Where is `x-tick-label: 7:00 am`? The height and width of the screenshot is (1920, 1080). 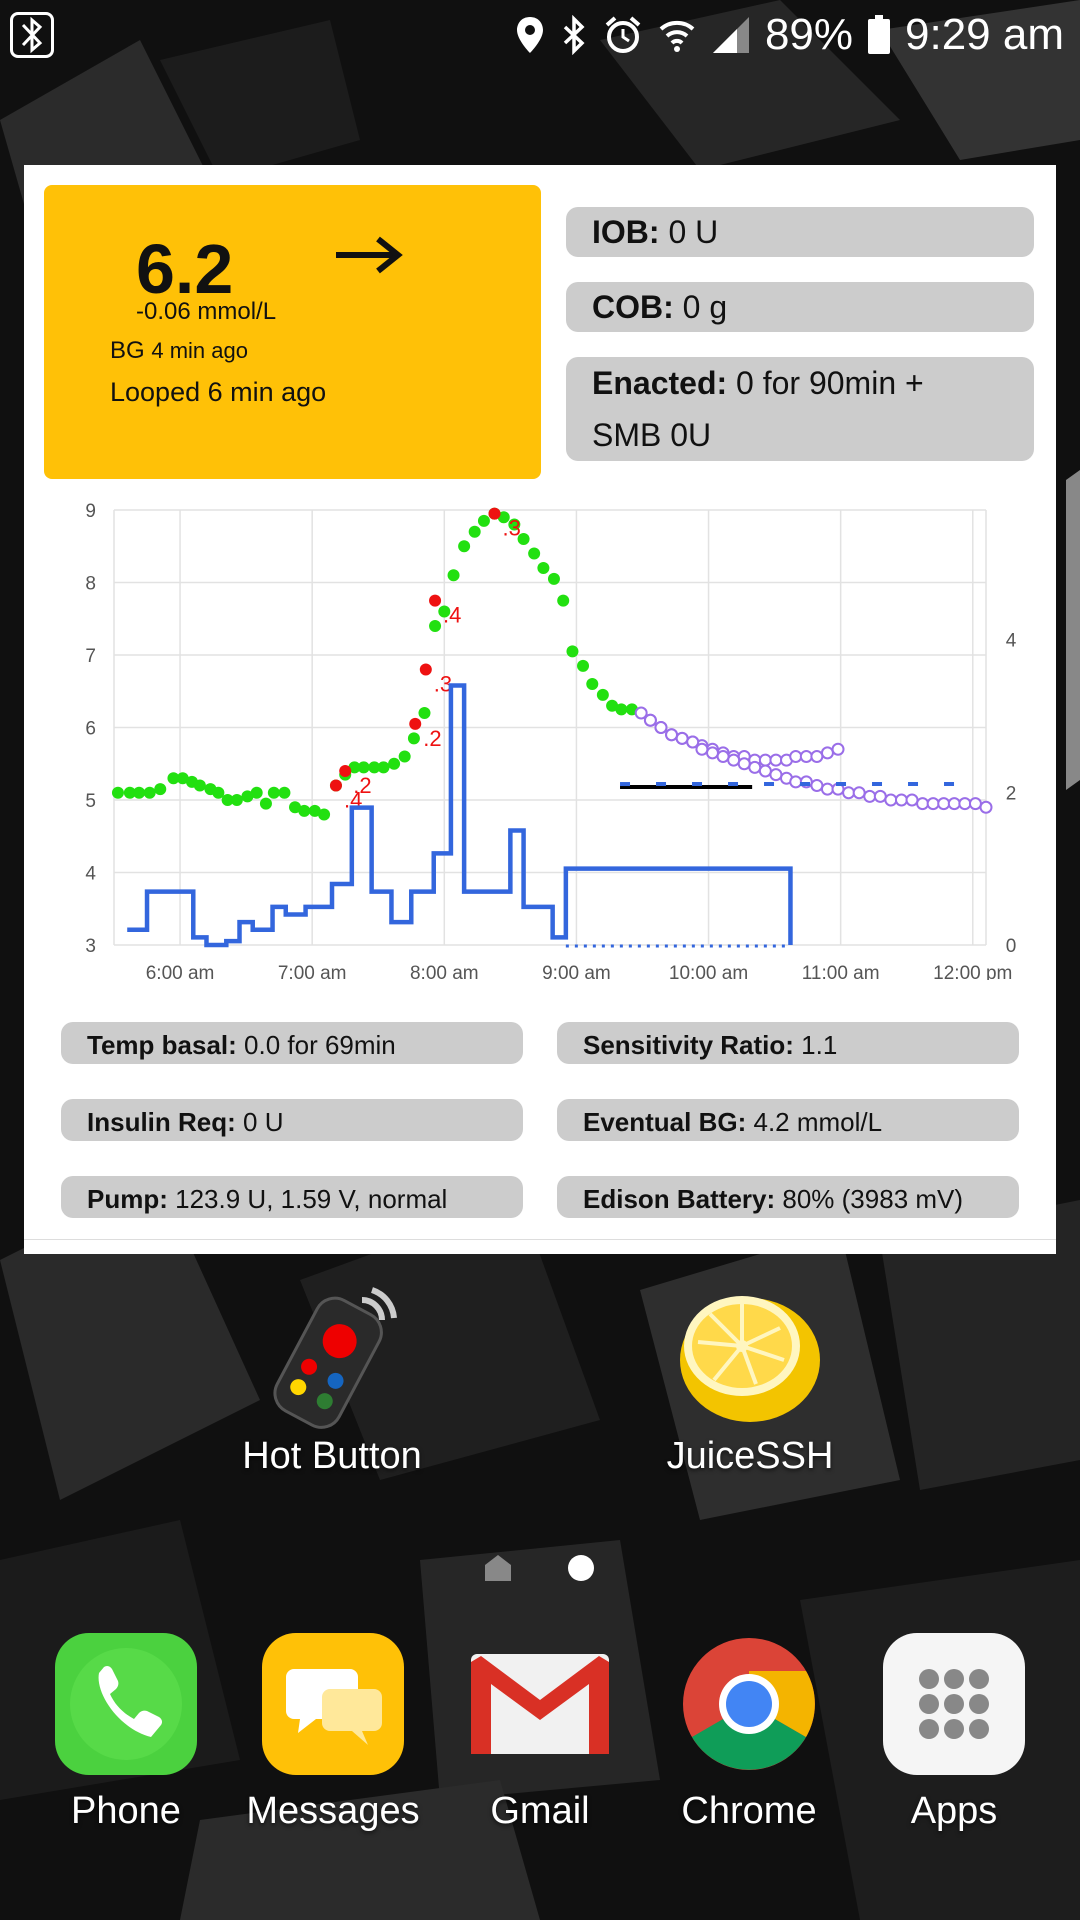 x-tick-label: 7:00 am is located at coordinates (312, 971).